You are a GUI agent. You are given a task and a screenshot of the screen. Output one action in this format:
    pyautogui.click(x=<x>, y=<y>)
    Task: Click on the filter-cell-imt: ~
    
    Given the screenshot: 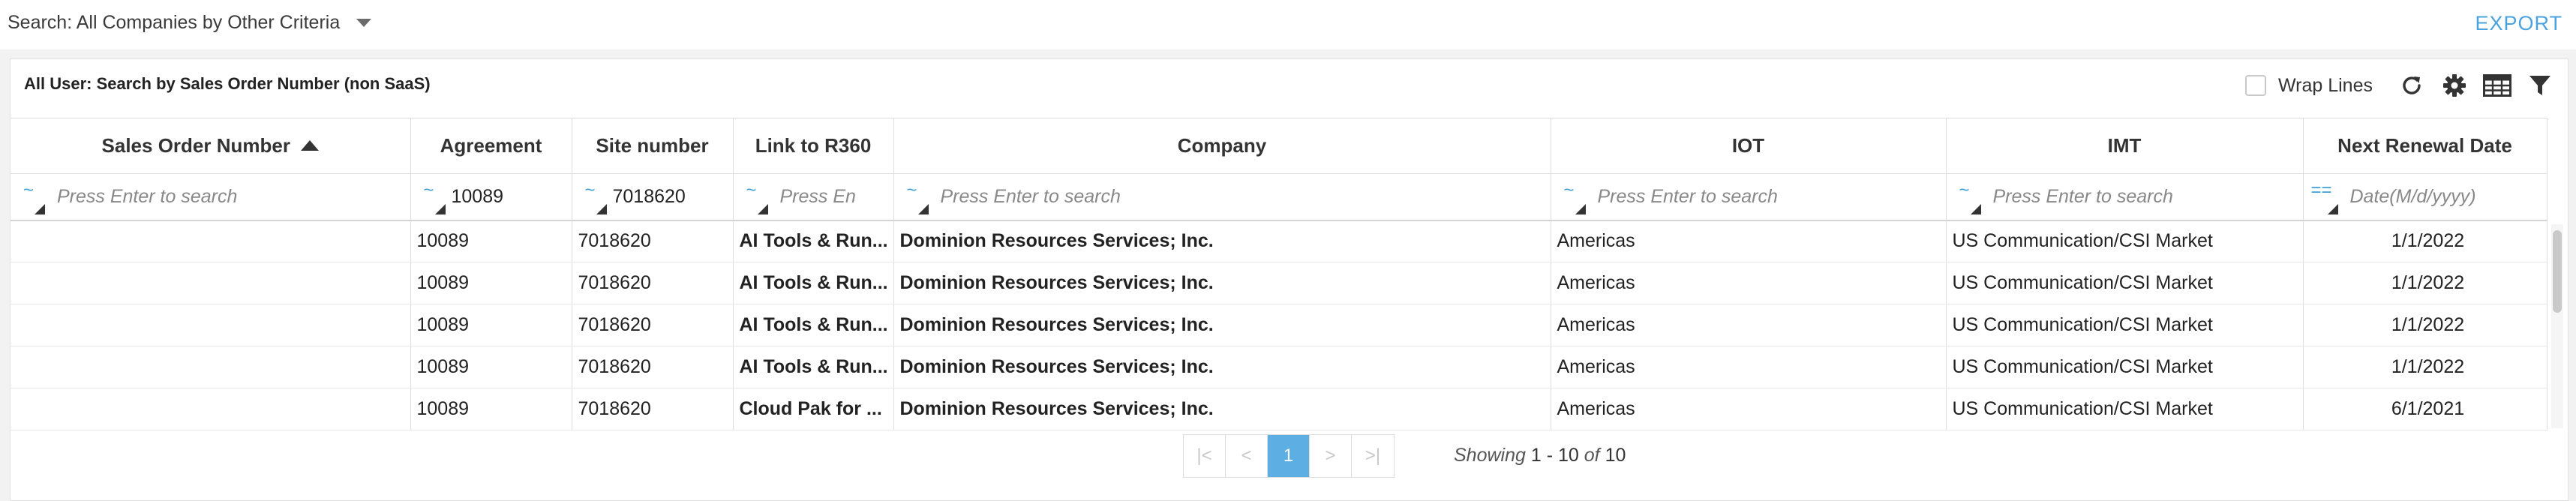 What is the action you would take?
    pyautogui.click(x=2125, y=197)
    